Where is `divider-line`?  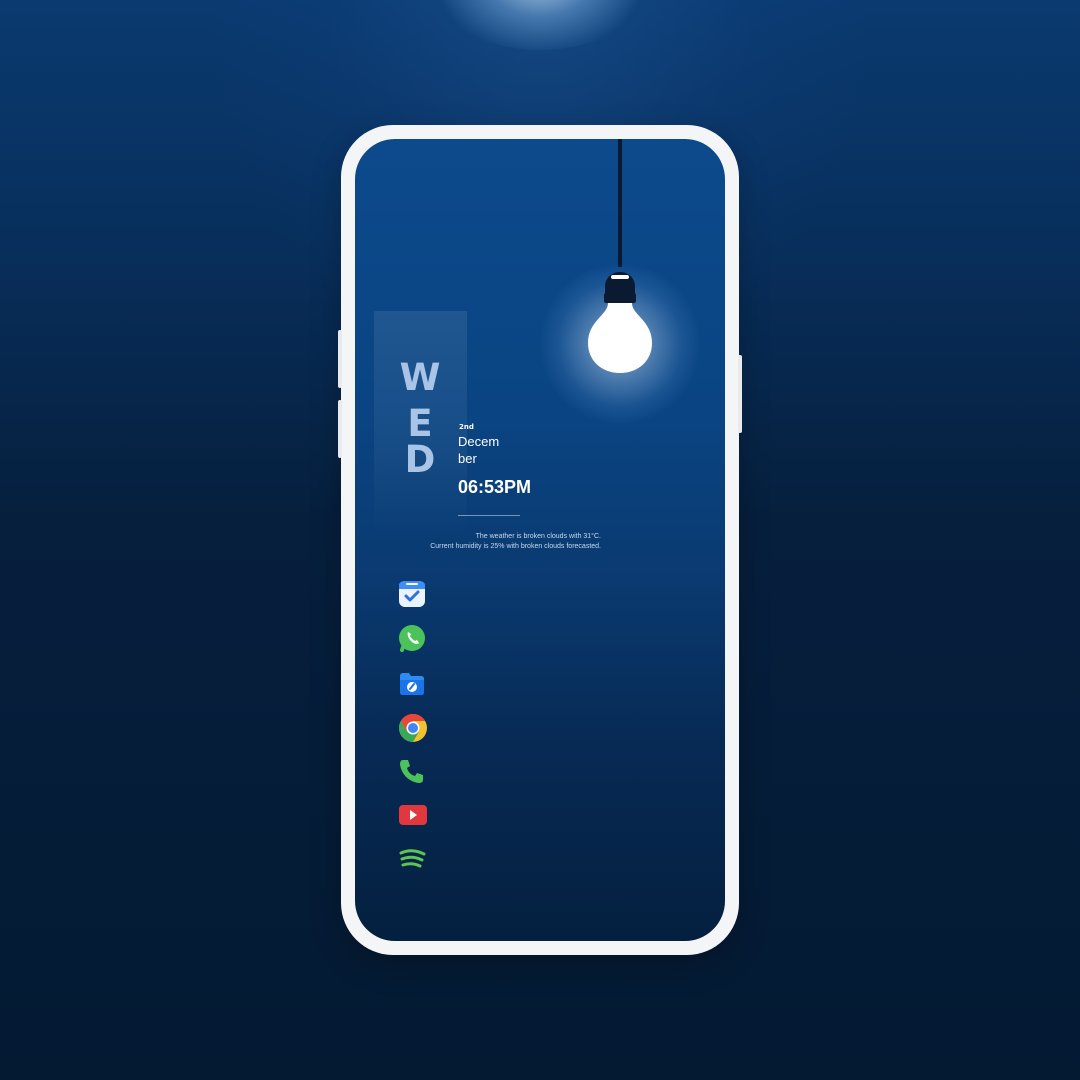 divider-line is located at coordinates (489, 515).